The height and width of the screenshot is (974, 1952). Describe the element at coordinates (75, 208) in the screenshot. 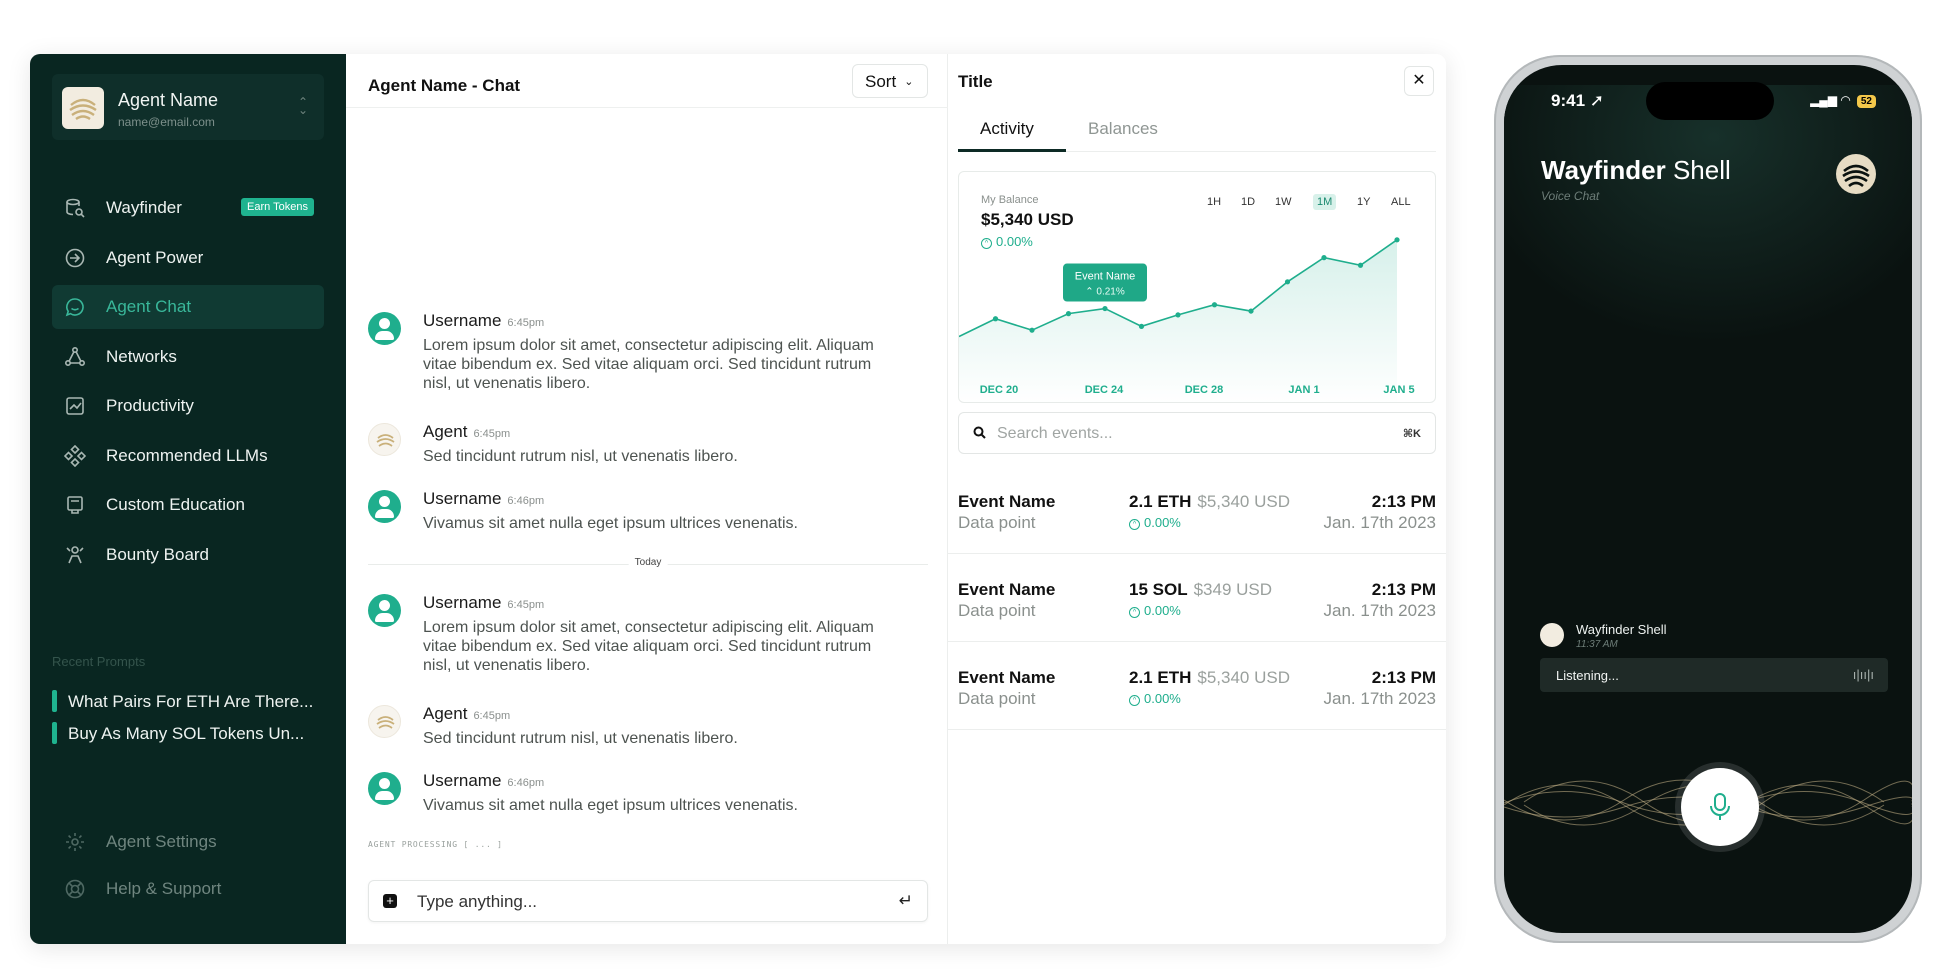

I see `database-search-icon` at that location.